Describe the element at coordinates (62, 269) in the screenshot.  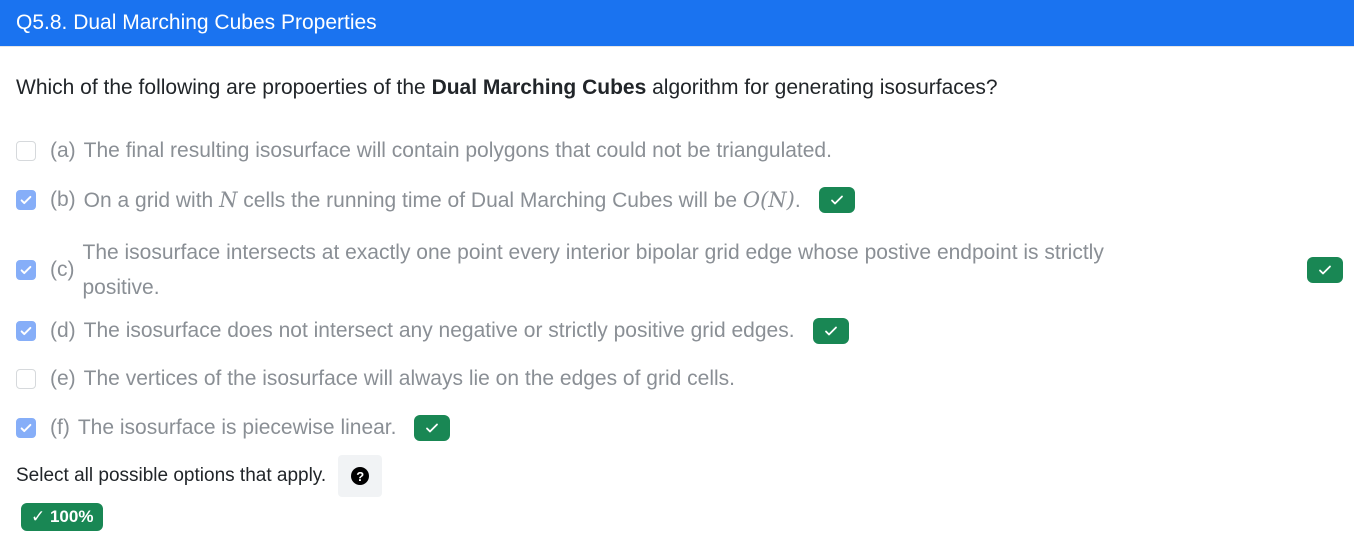
I see `option-letter: (c)` at that location.